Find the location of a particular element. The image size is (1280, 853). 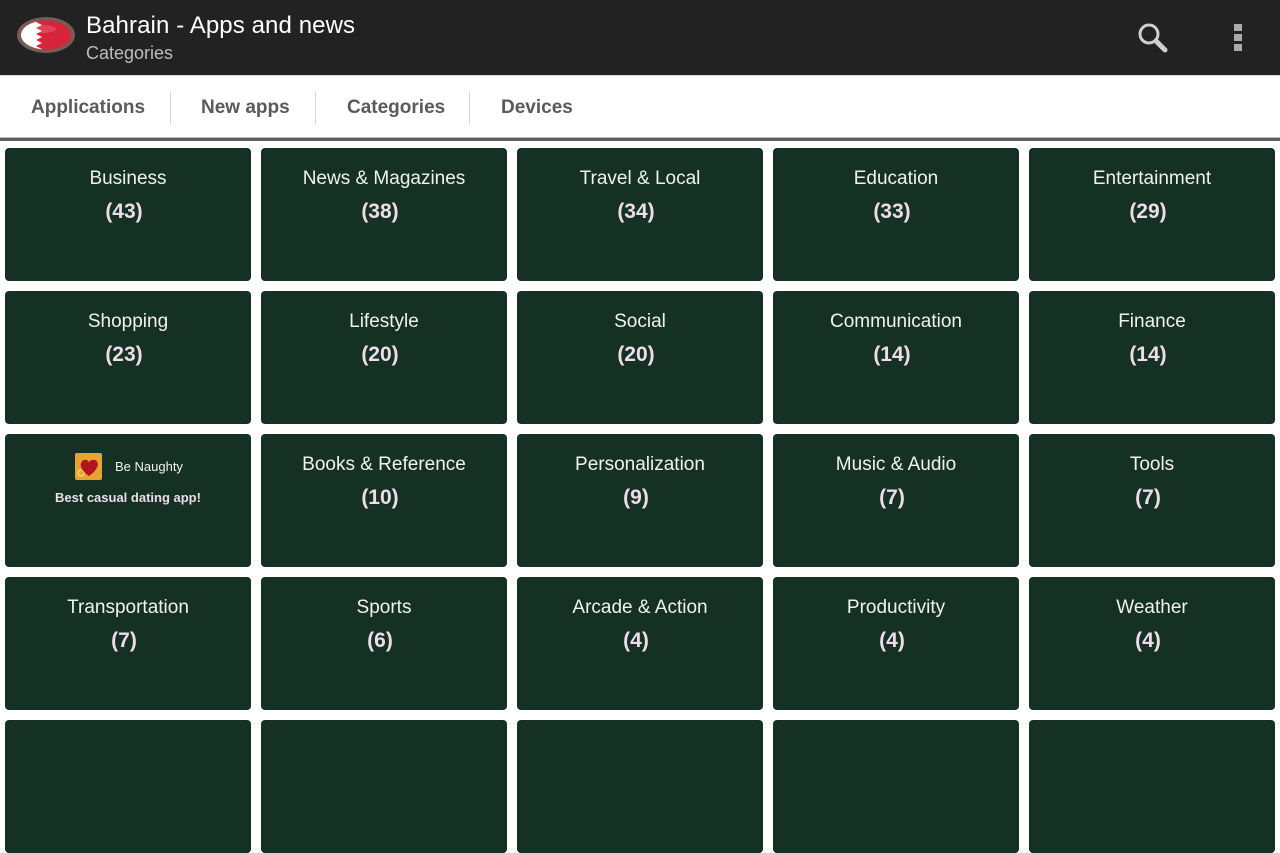

tab-bar-divider is located at coordinates (640, 139).